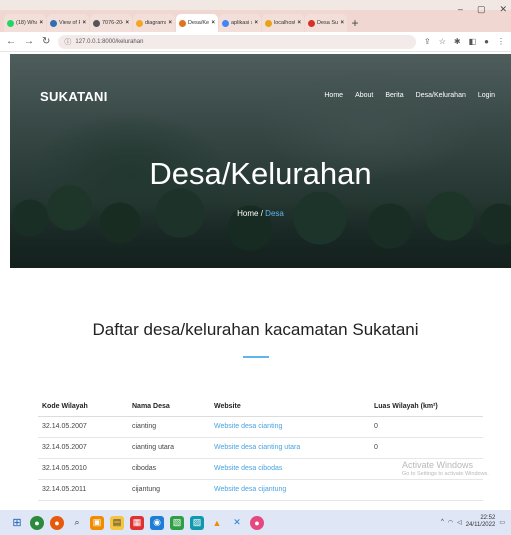 Image resolution: width=511 pixels, height=535 pixels. Describe the element at coordinates (460, 9) in the screenshot. I see `minimize-button: –` at that location.